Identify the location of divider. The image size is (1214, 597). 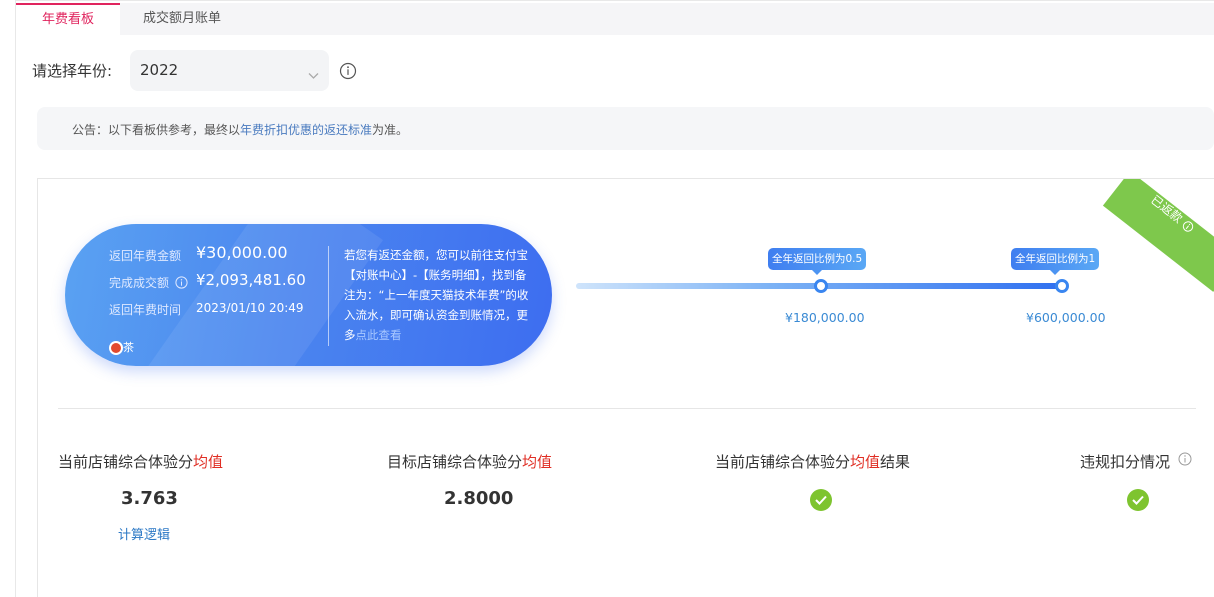
(627, 408).